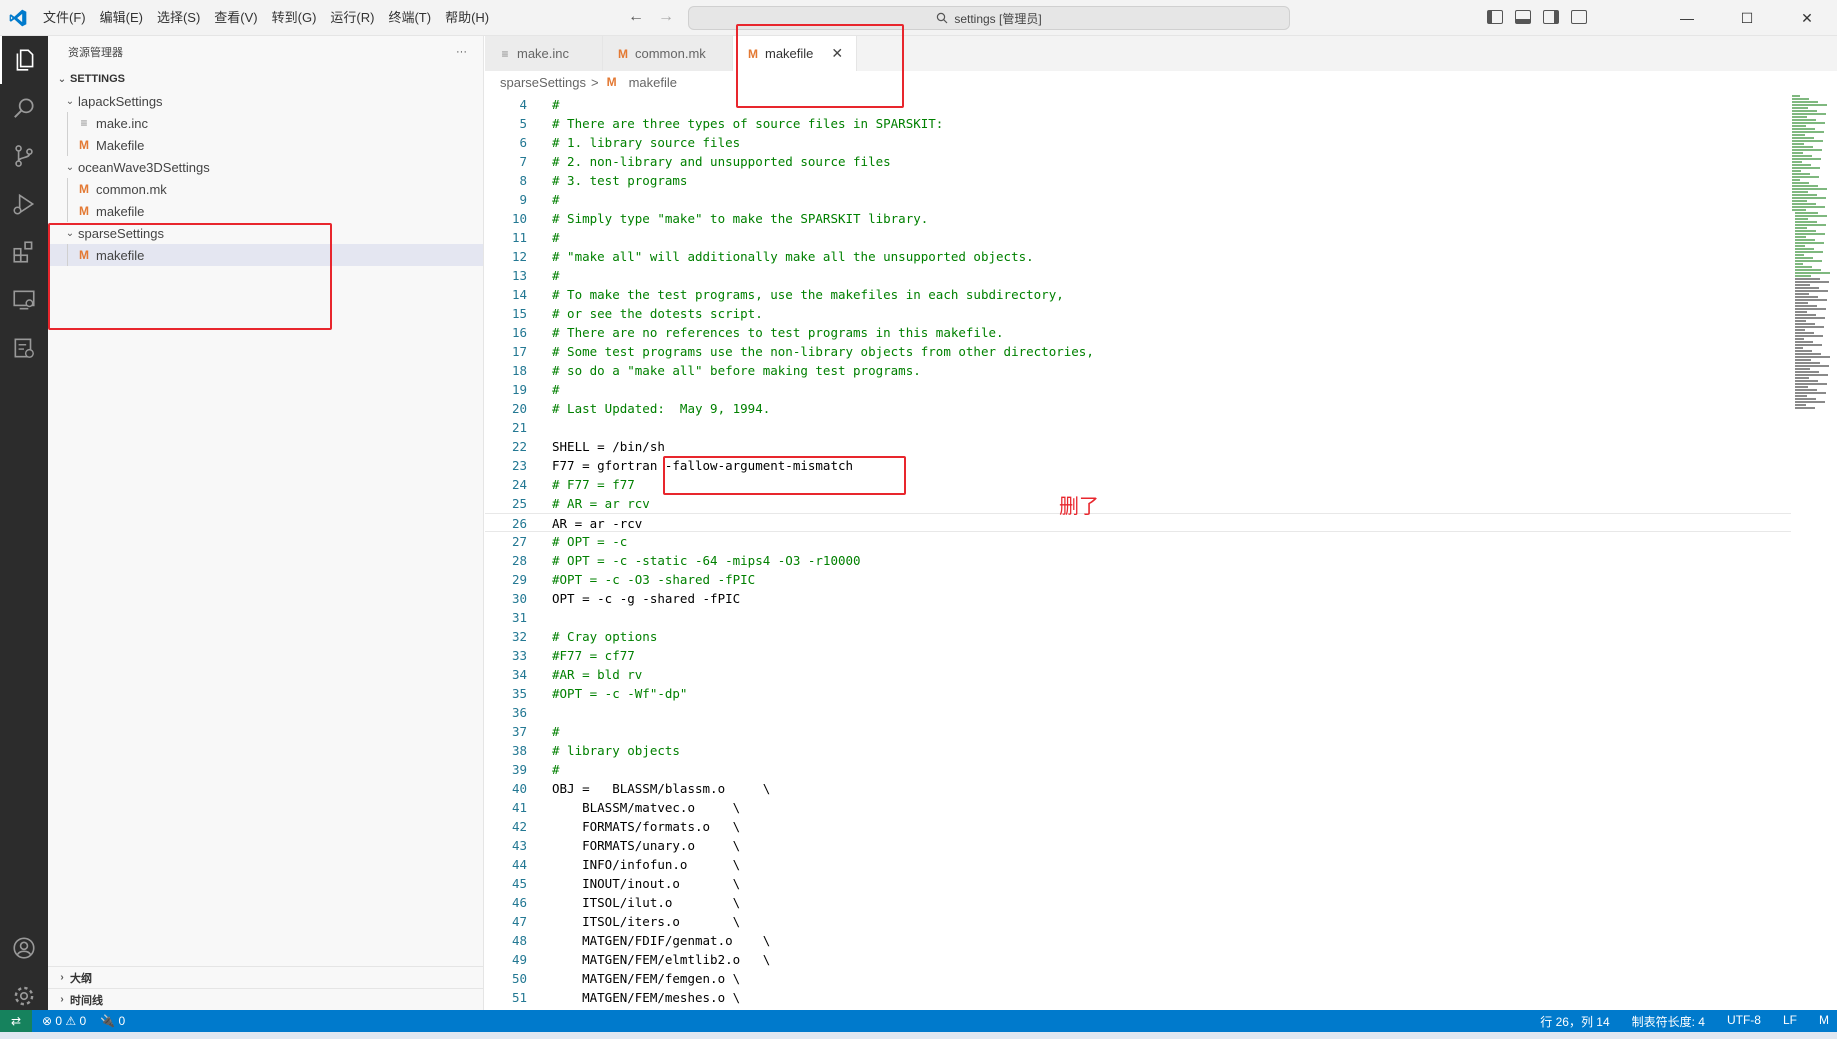  What do you see at coordinates (24, 300) in the screenshot?
I see `remote-explorer-icon` at bounding box center [24, 300].